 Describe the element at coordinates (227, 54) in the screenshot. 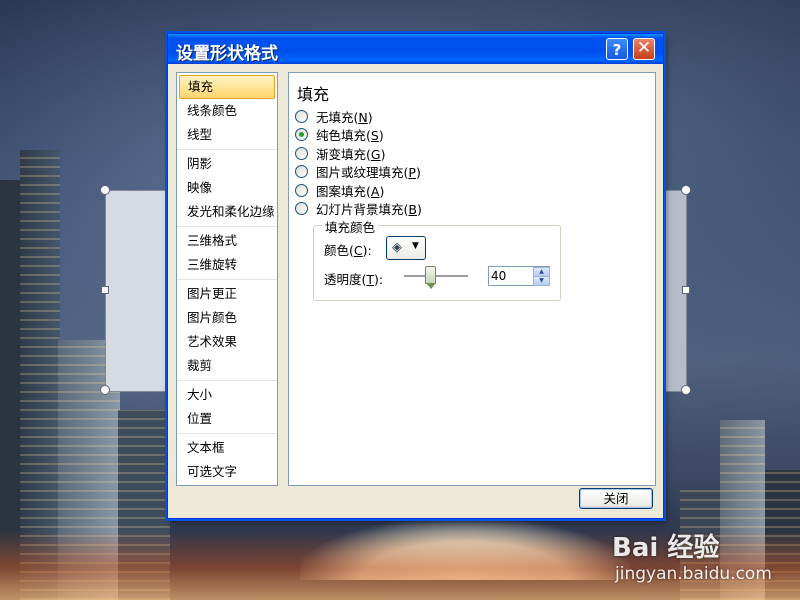

I see `dialog-title: 设置形状格式` at that location.